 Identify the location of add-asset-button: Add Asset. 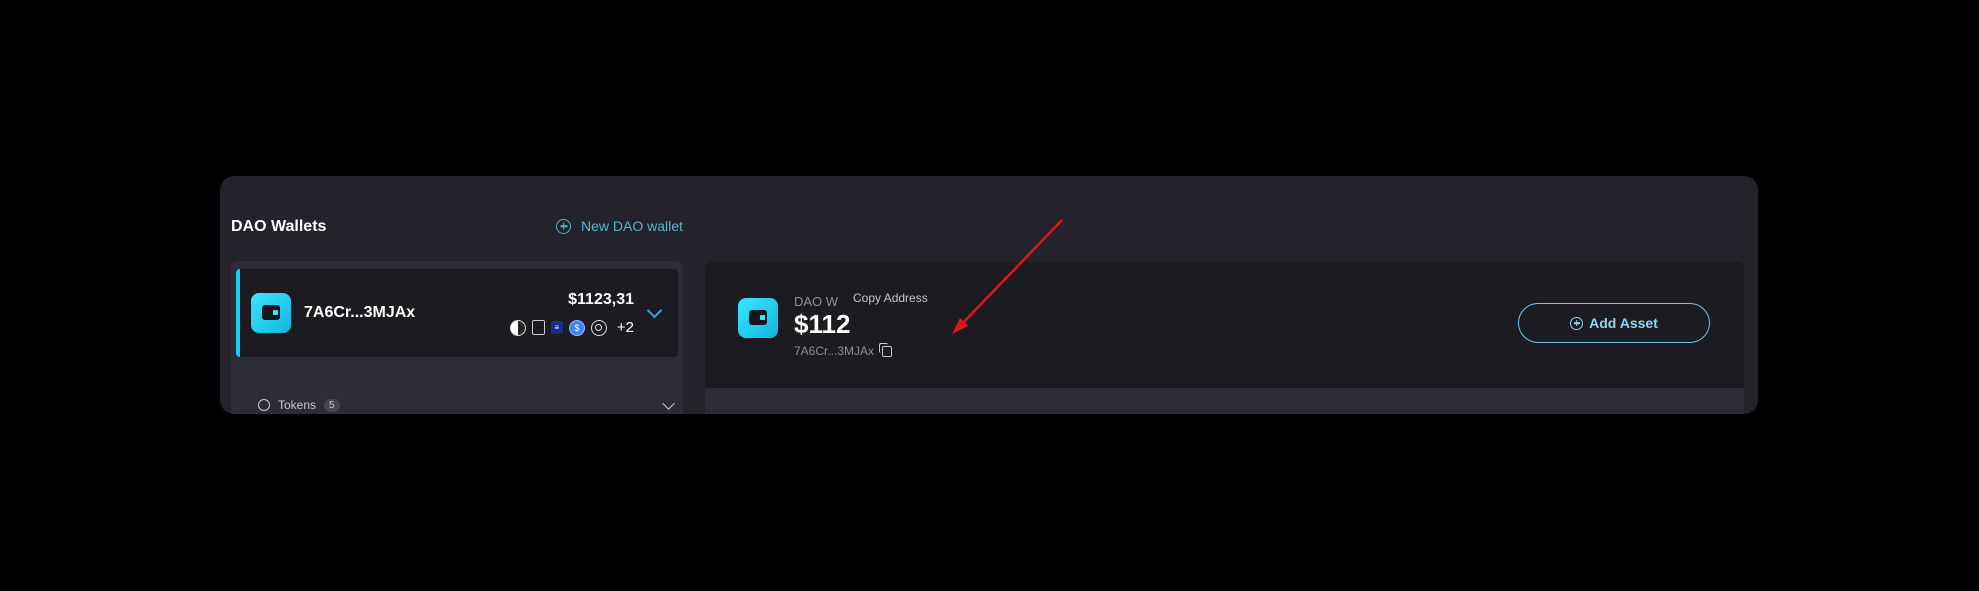
(1614, 323).